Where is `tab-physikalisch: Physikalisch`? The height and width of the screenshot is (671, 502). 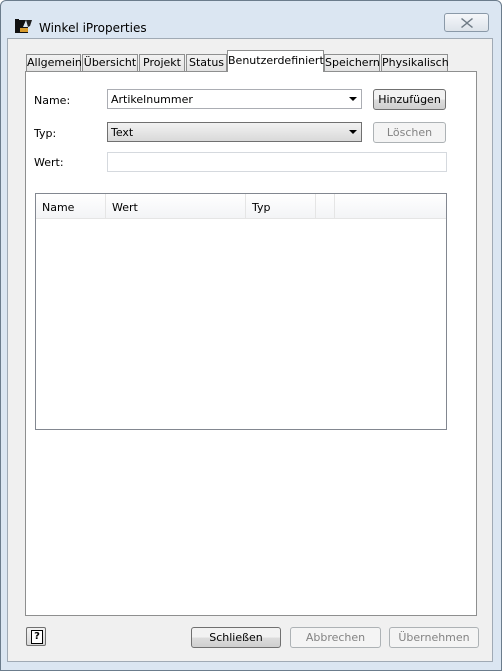
tab-physikalisch: Physikalisch is located at coordinates (415, 62).